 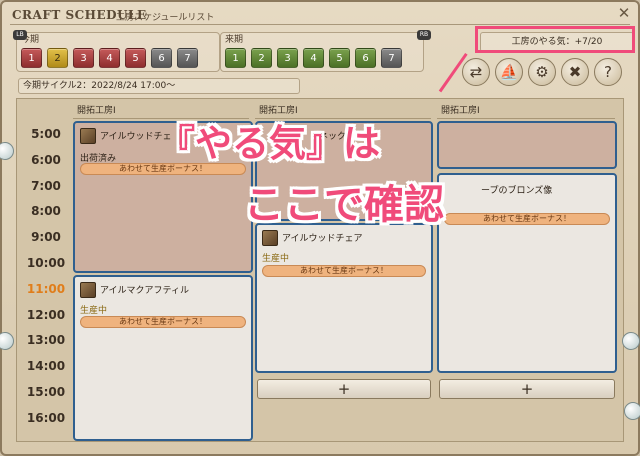 I want to click on window-subtitle: 工房スケジュールリスト, so click(x=165, y=18).